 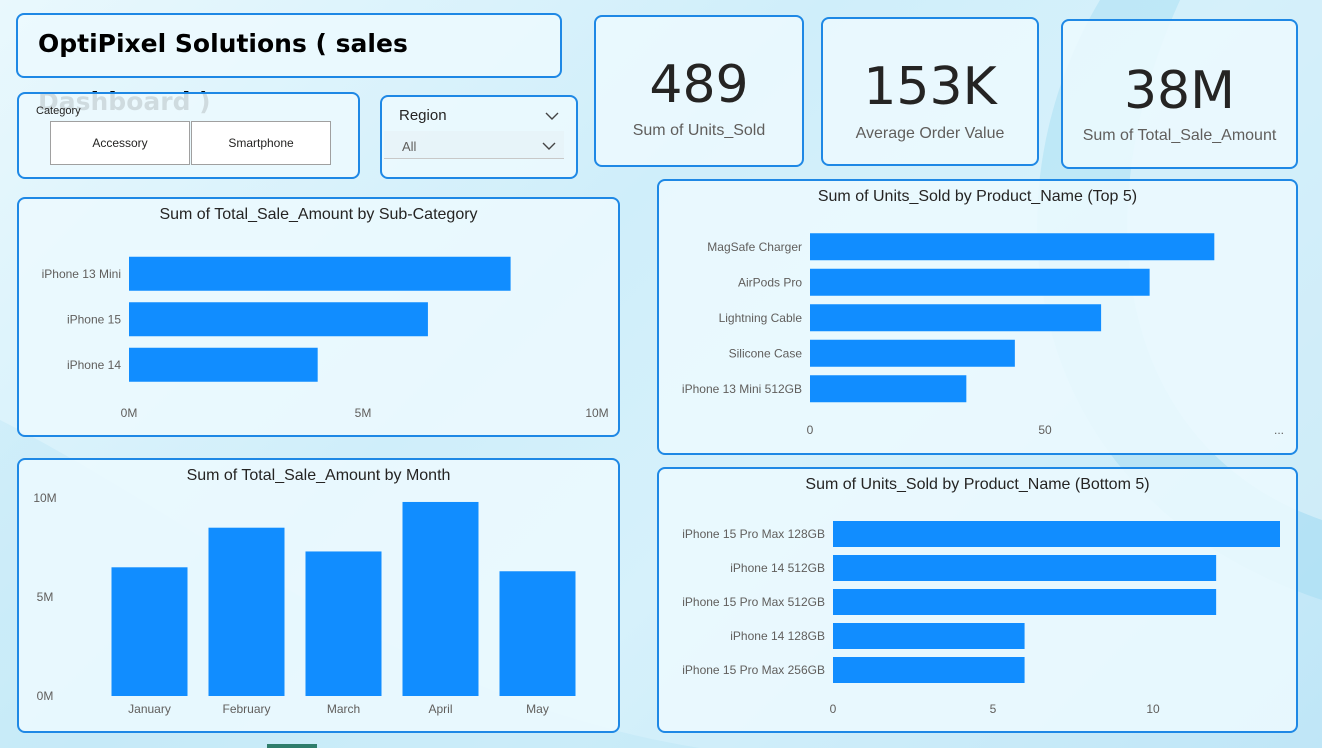 What do you see at coordinates (325, 338) in the screenshot?
I see `subcategory-bar-chart: iPhone 13 Mini iPhone 15 iPhone 14 0M 5M 10M` at bounding box center [325, 338].